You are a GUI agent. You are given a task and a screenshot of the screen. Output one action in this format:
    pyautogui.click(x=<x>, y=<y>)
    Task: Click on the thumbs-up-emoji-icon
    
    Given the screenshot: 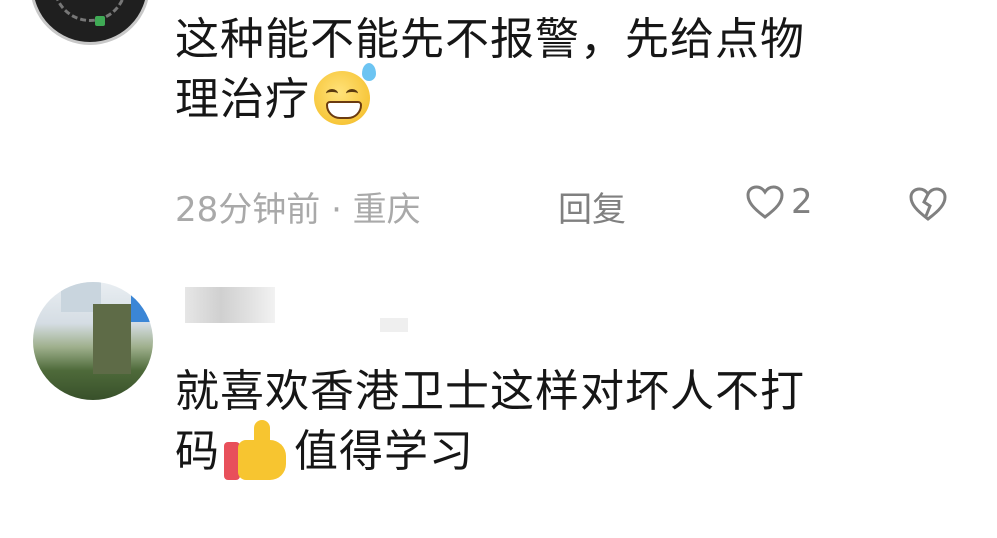 What is the action you would take?
    pyautogui.click(x=257, y=450)
    